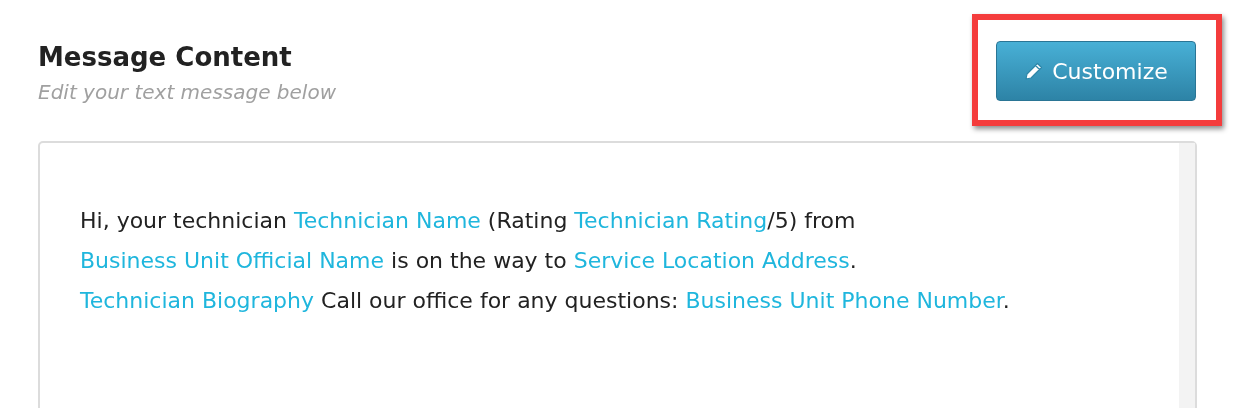  What do you see at coordinates (187, 92) in the screenshot?
I see `section-subtitle: Edit your text message below` at bounding box center [187, 92].